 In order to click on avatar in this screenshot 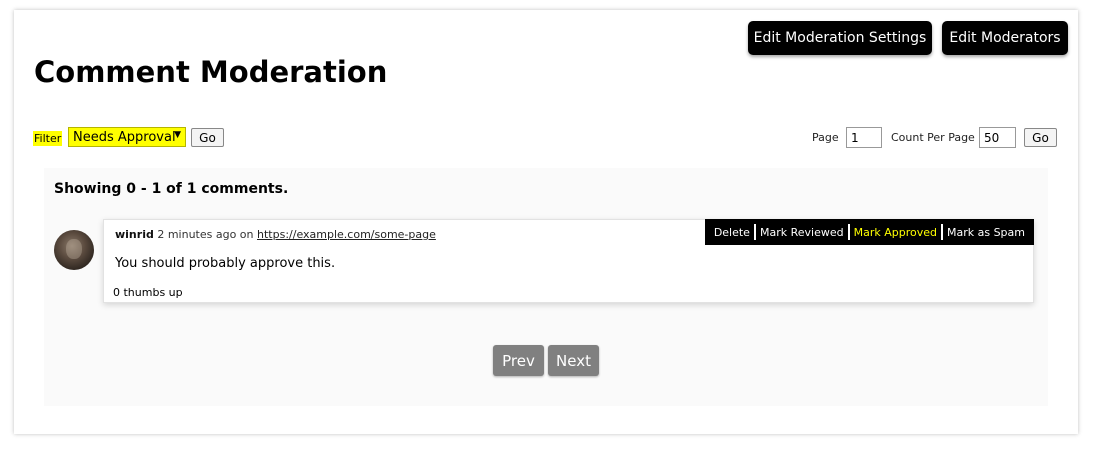, I will do `click(74, 250)`.